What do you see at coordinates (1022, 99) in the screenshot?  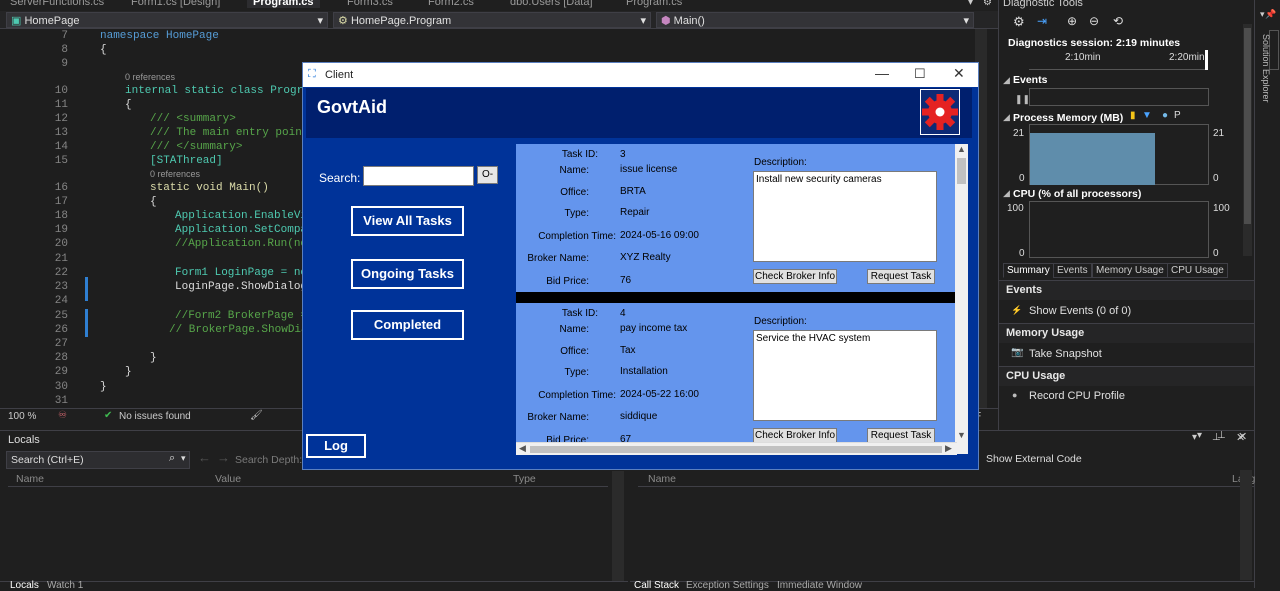 I see `pause-icon: ❚❚` at bounding box center [1022, 99].